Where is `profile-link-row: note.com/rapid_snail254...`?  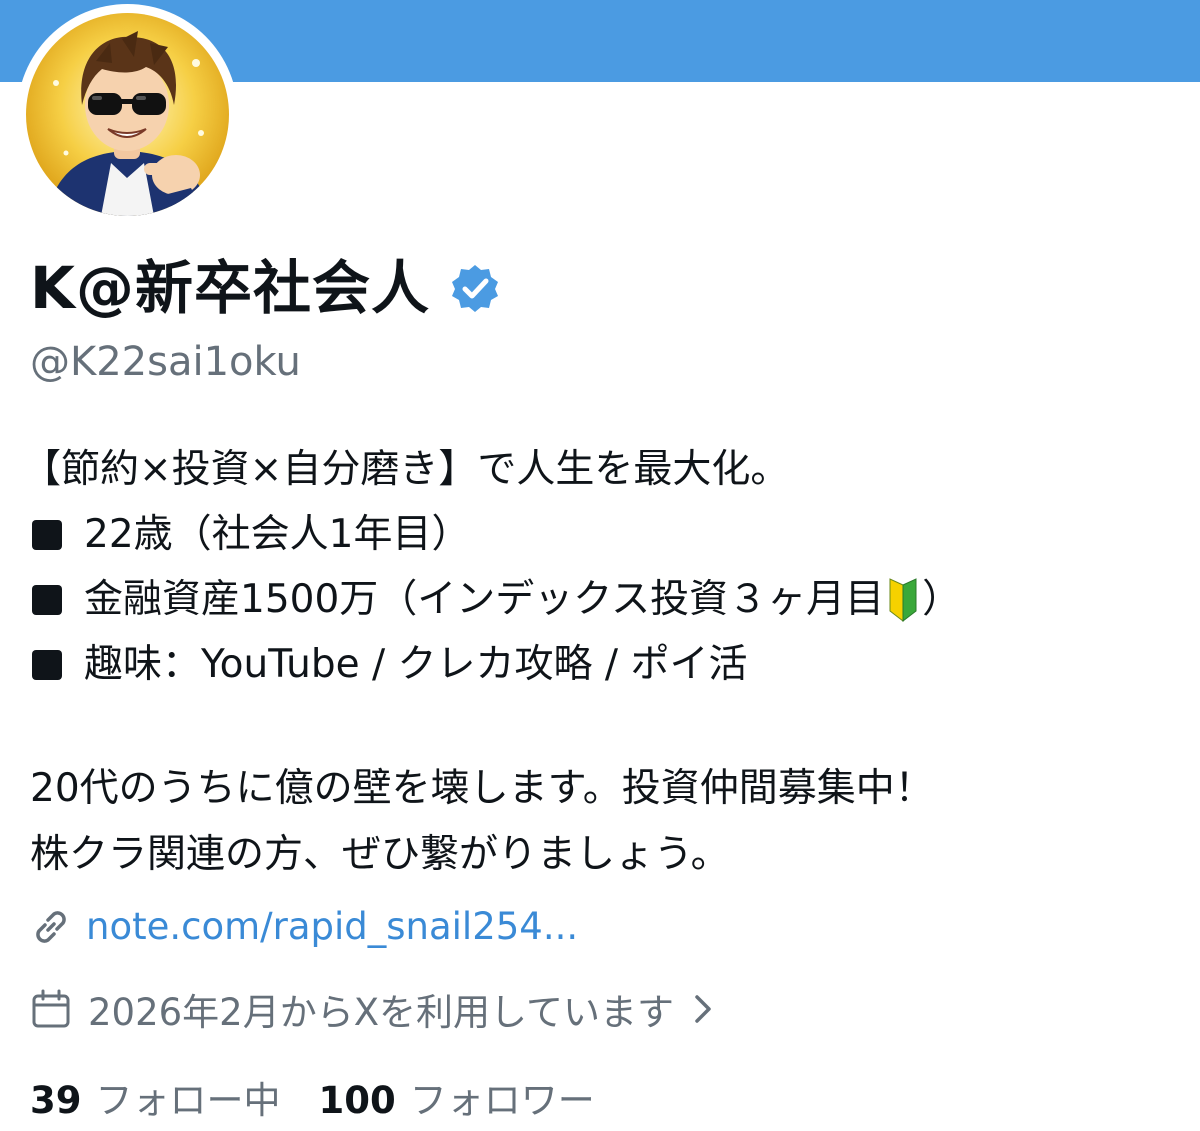 profile-link-row: note.com/rapid_snail254... is located at coordinates (304, 926).